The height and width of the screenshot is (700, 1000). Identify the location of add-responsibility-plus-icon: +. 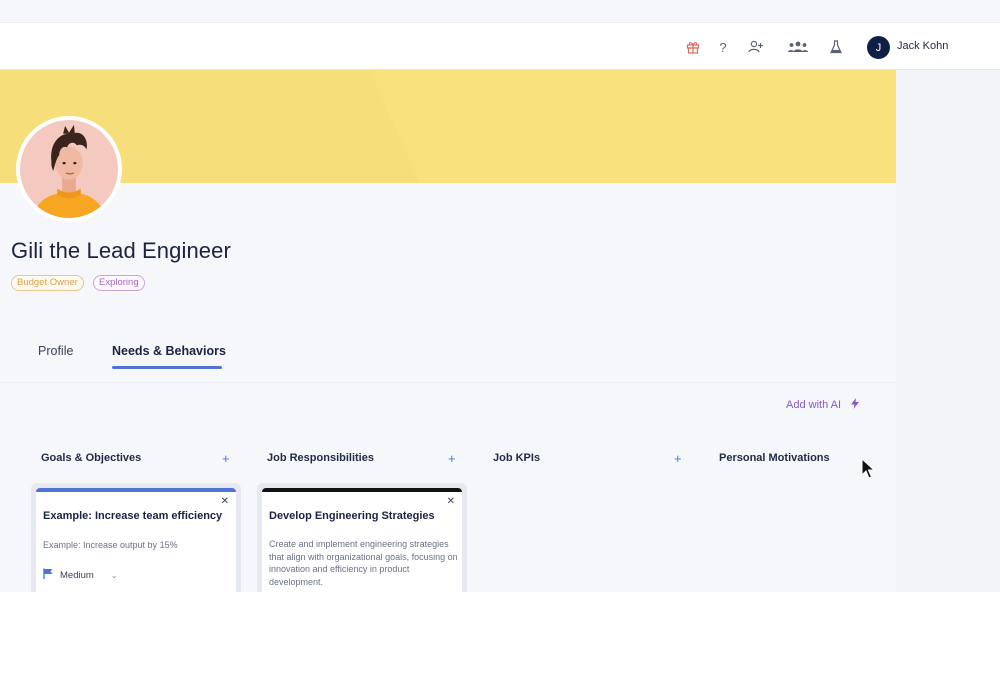
(452, 459).